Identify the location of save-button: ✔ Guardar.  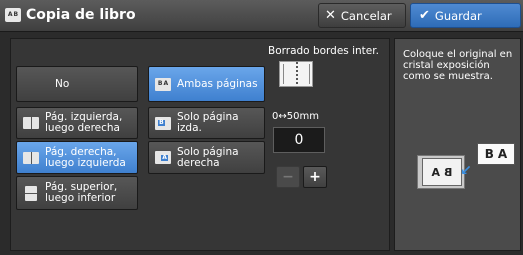
(465, 15).